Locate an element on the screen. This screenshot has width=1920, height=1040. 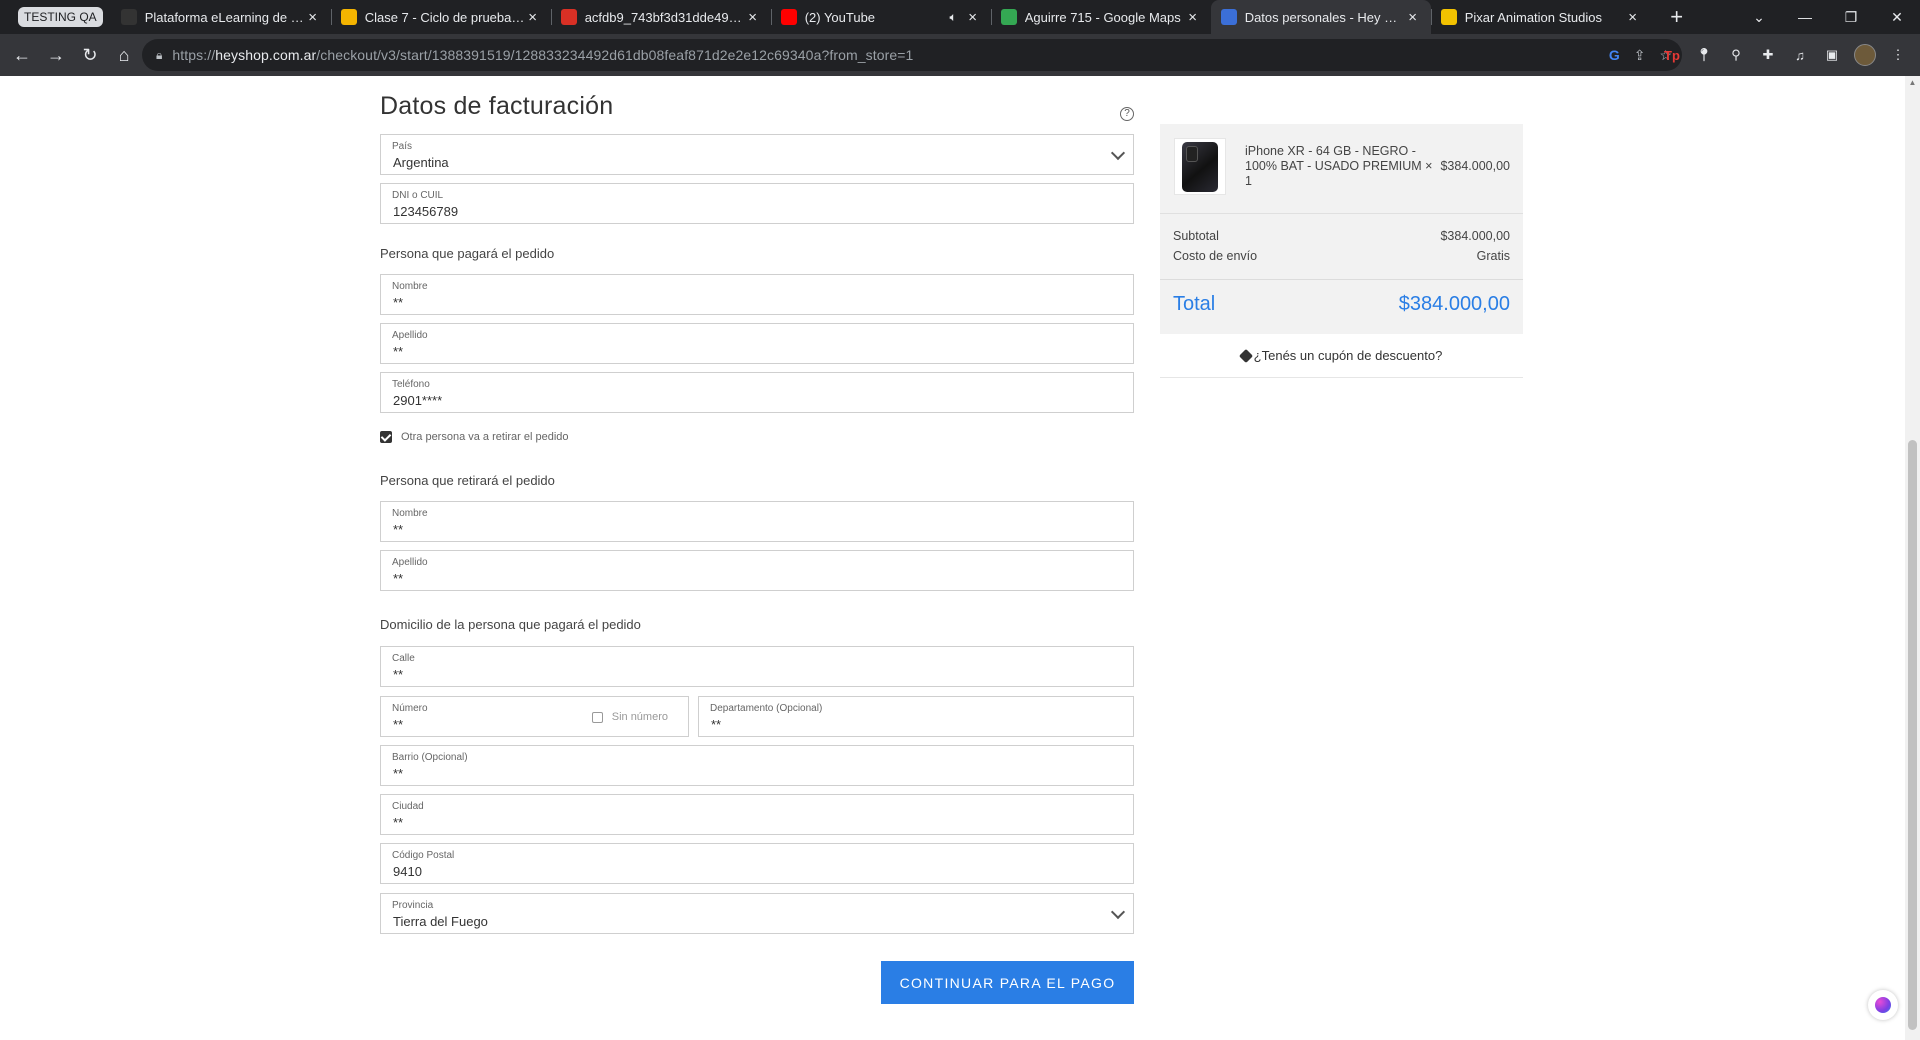
cd-icon is located at coordinates (128, 17).